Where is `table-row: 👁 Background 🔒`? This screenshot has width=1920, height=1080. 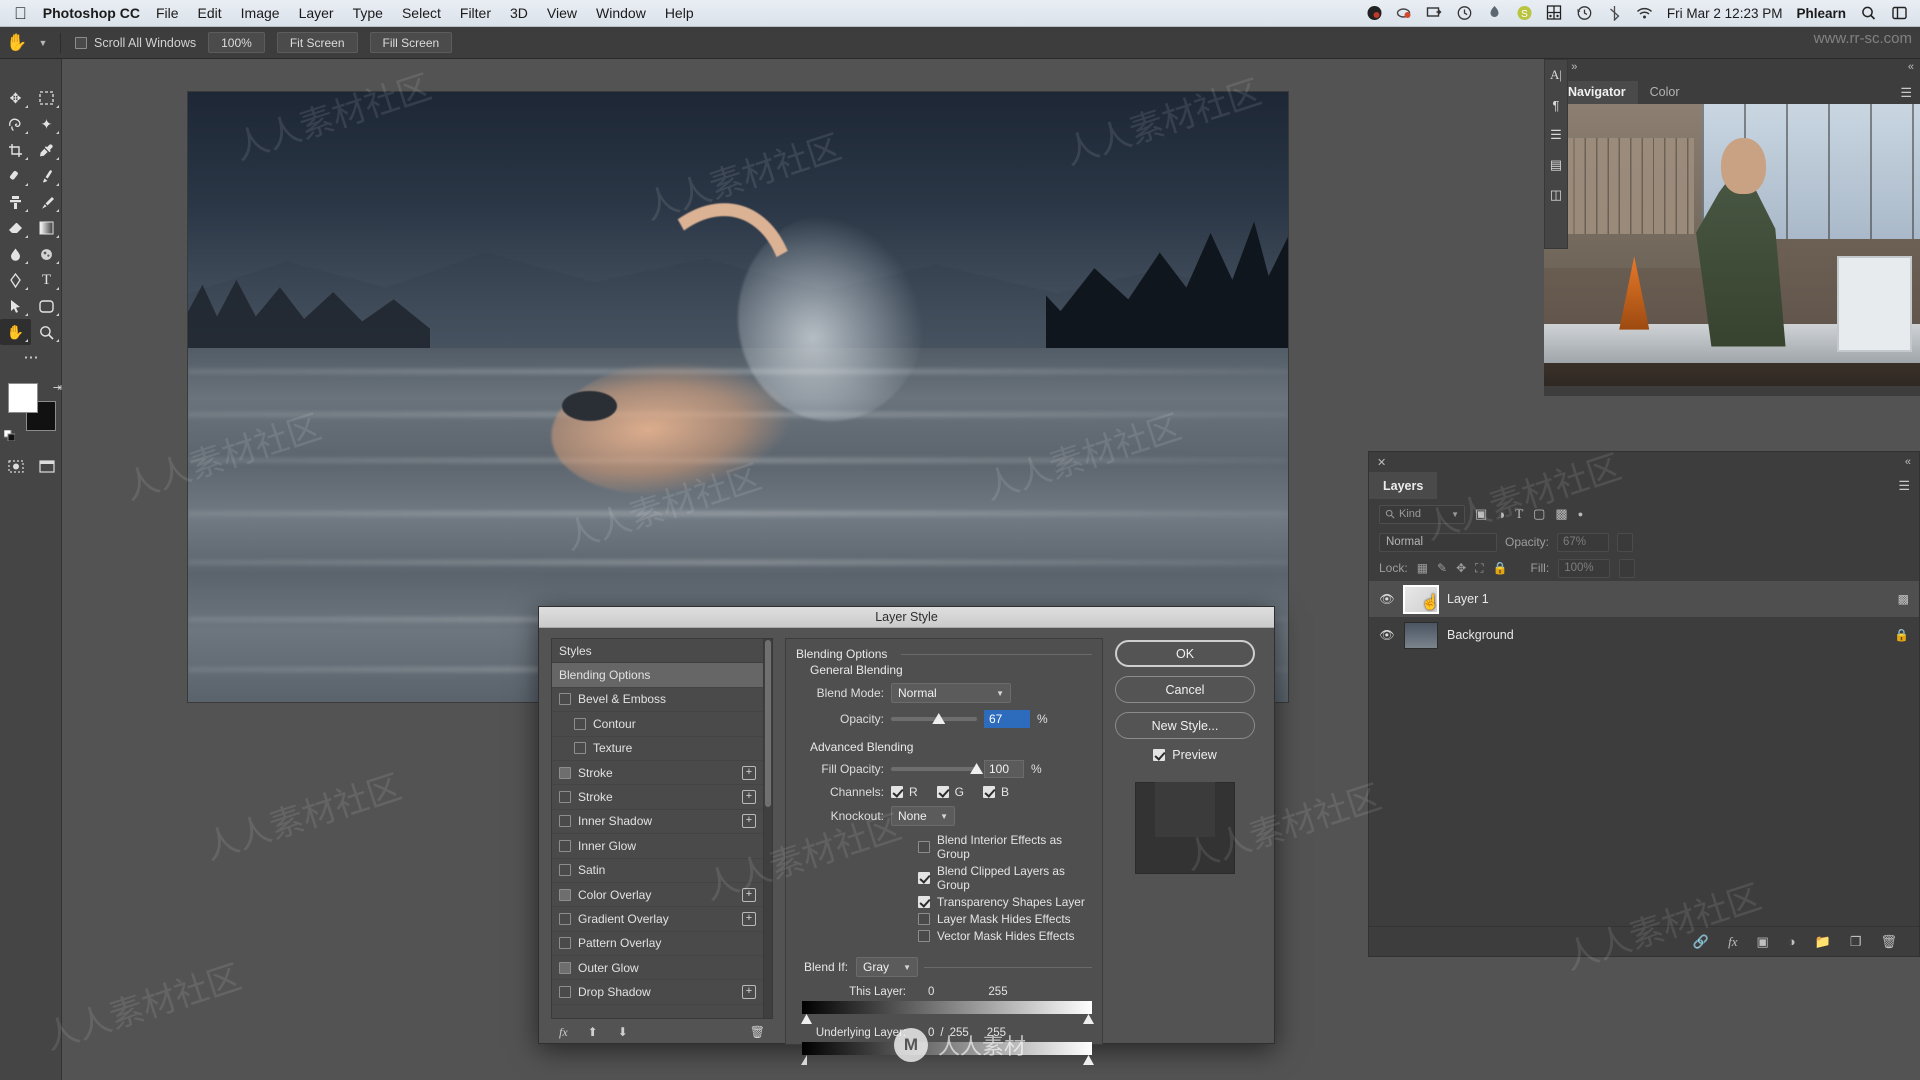 table-row: 👁 Background 🔒 is located at coordinates (1644, 635).